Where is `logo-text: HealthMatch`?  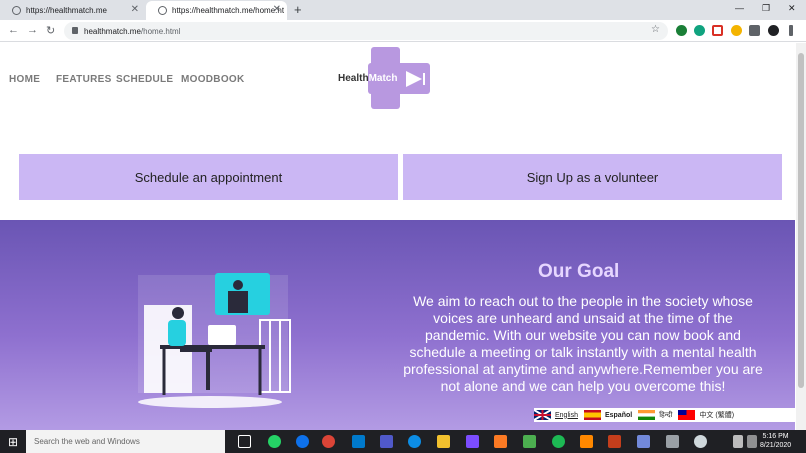
logo-text: HealthMatch is located at coordinates (368, 78).